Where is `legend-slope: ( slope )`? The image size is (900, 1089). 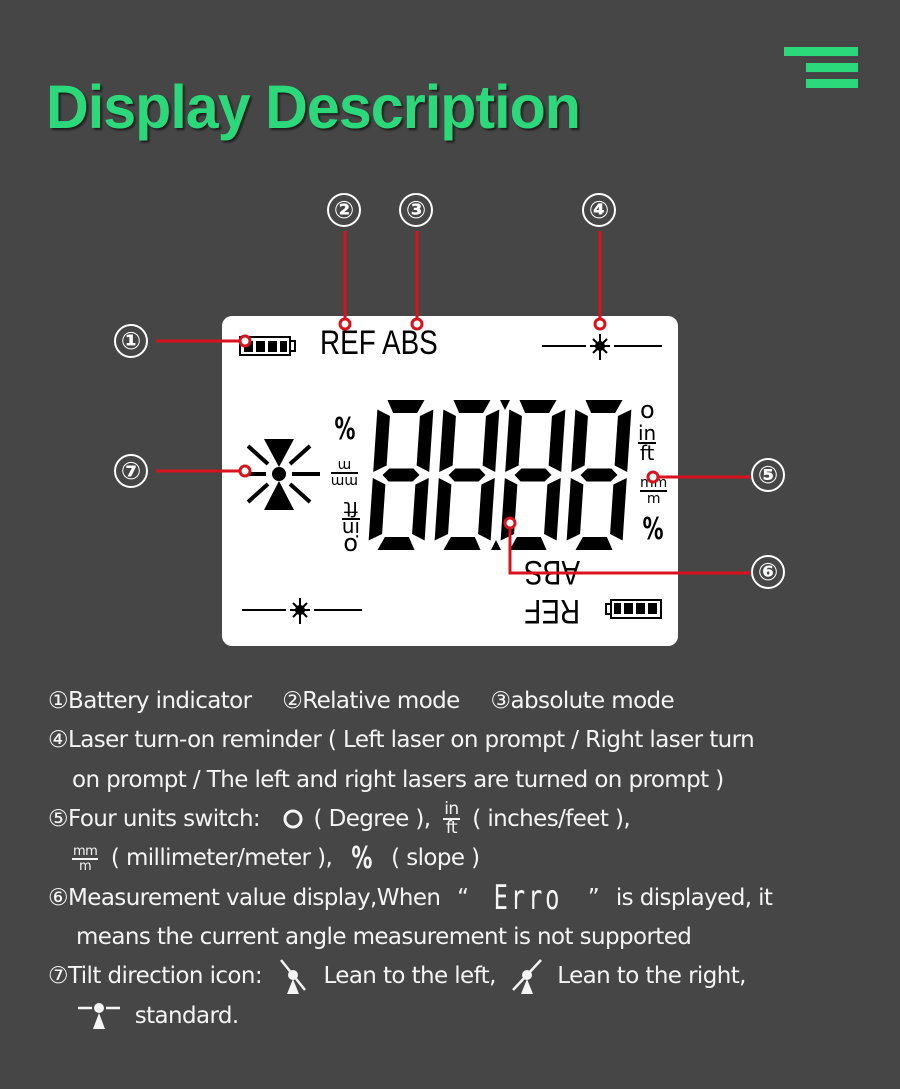 legend-slope: ( slope ) is located at coordinates (435, 858).